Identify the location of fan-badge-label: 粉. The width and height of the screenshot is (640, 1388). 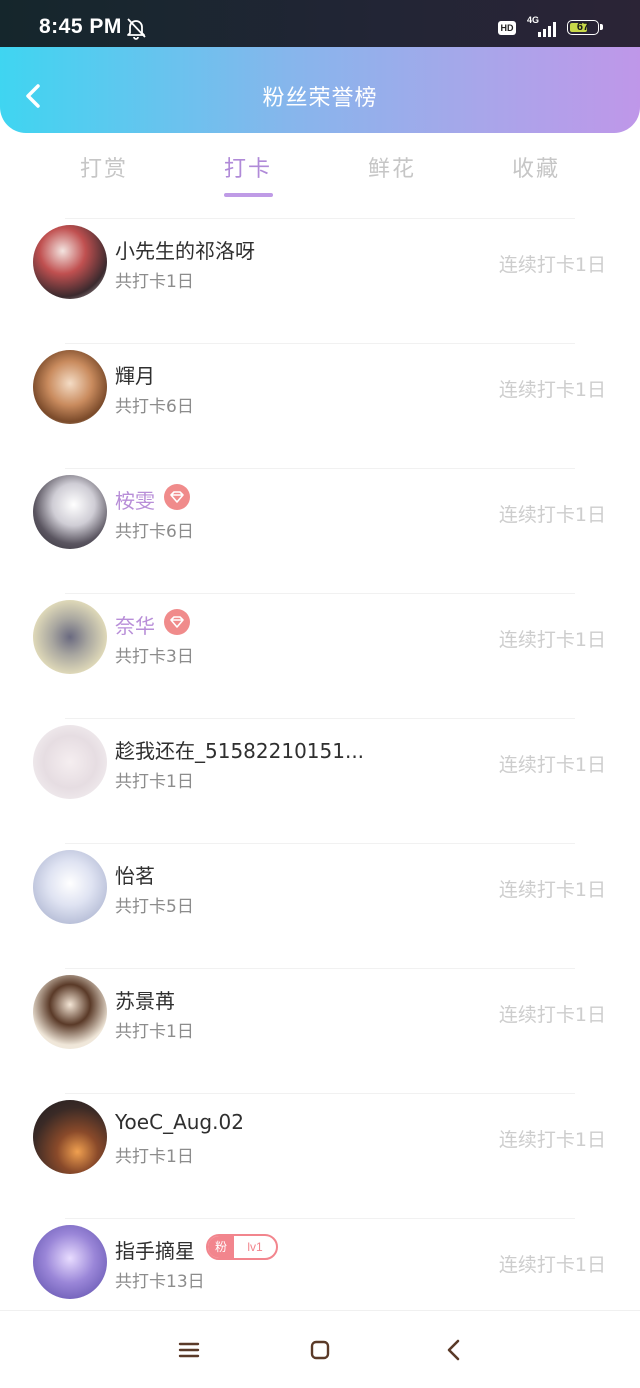
(221, 1247).